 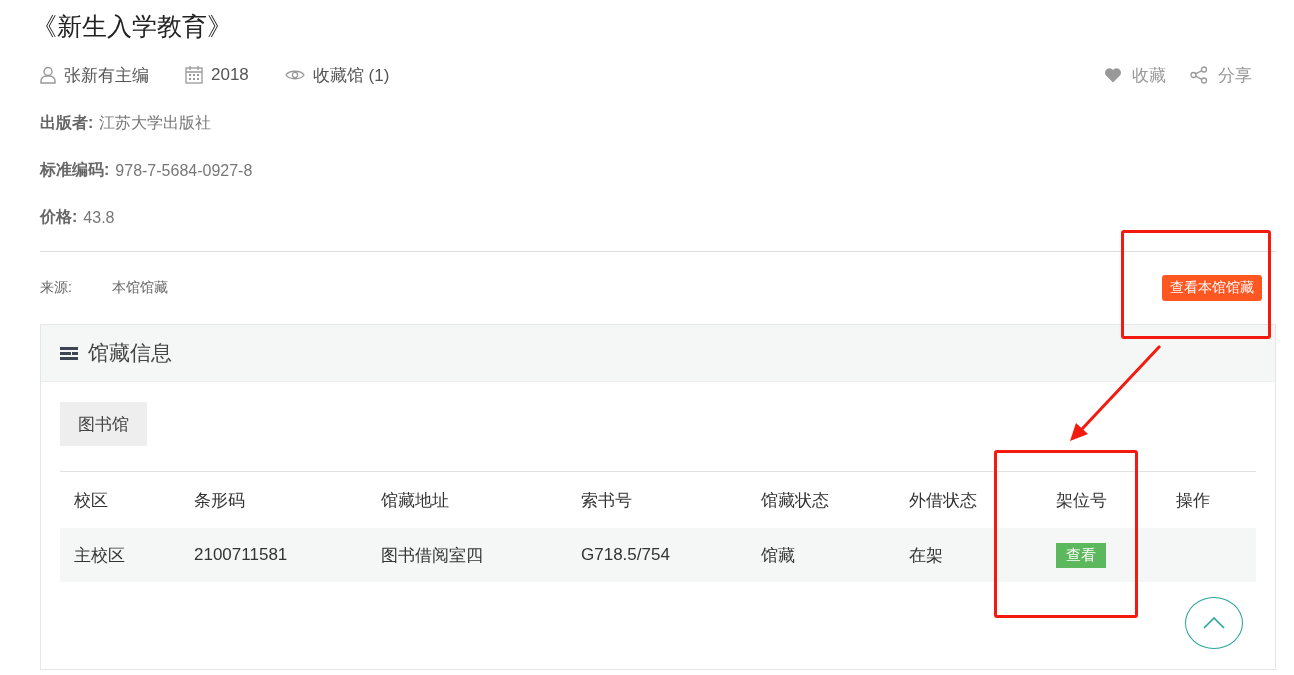 I want to click on column-header: 条形码, so click(x=220, y=500).